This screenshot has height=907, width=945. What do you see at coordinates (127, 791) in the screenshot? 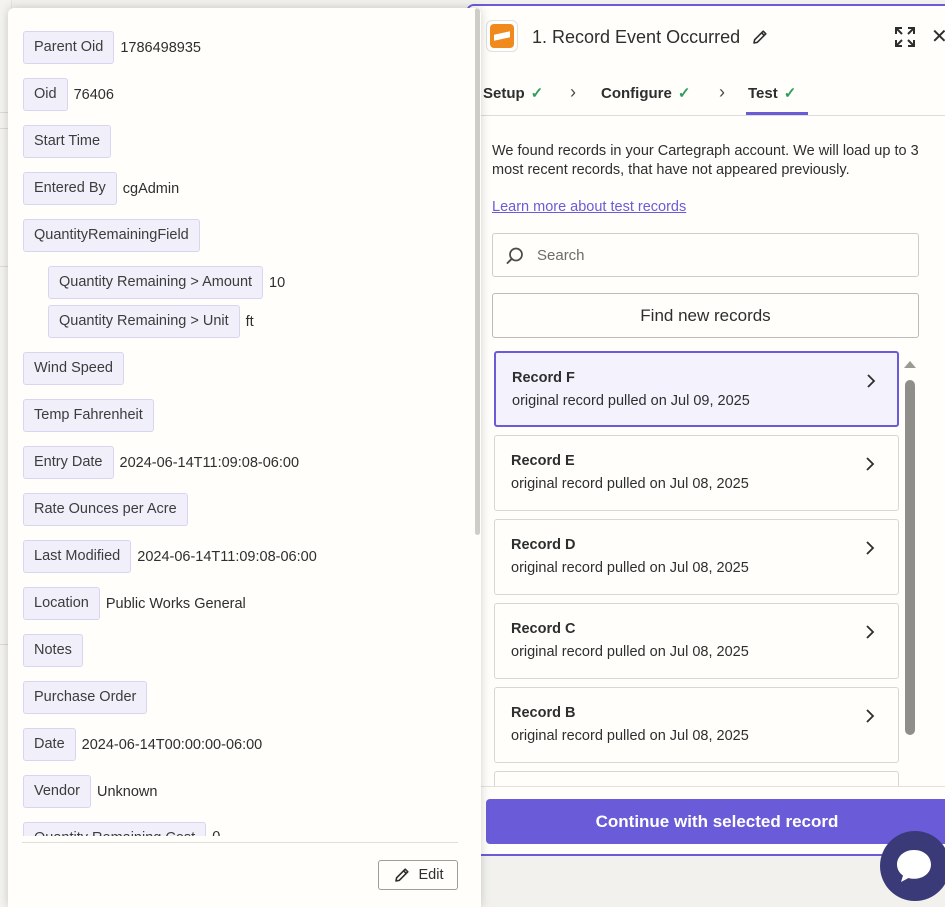
I see `field-value: Unknown` at bounding box center [127, 791].